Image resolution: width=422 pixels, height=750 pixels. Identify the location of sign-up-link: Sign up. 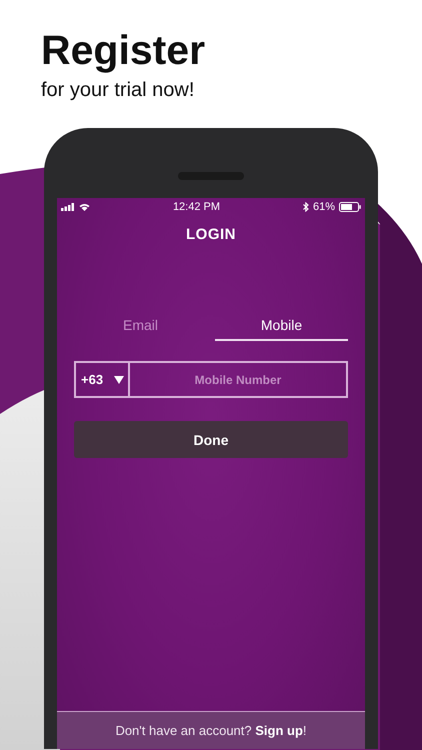
(279, 730).